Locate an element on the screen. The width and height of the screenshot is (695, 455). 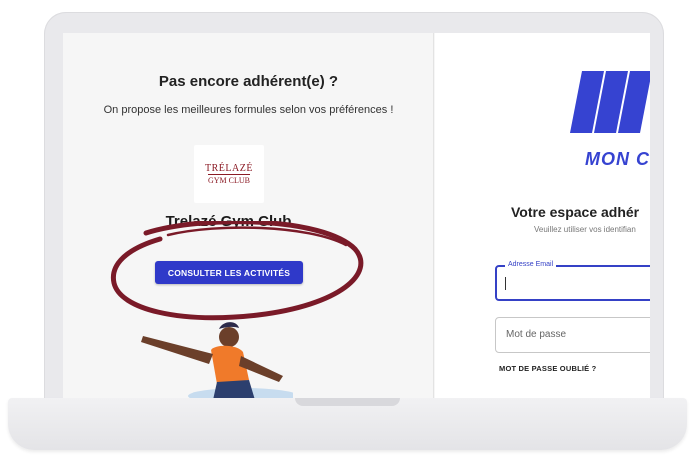
password-placeholder: Mot de passe is located at coordinates (536, 334).